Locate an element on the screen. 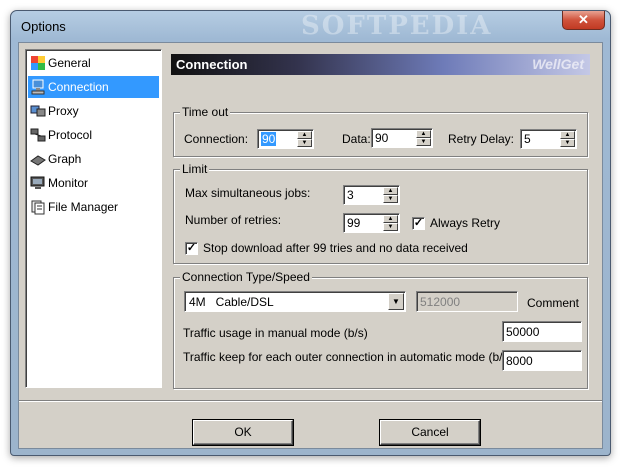 This screenshot has width=629, height=473. ok-button: OK is located at coordinates (243, 432).